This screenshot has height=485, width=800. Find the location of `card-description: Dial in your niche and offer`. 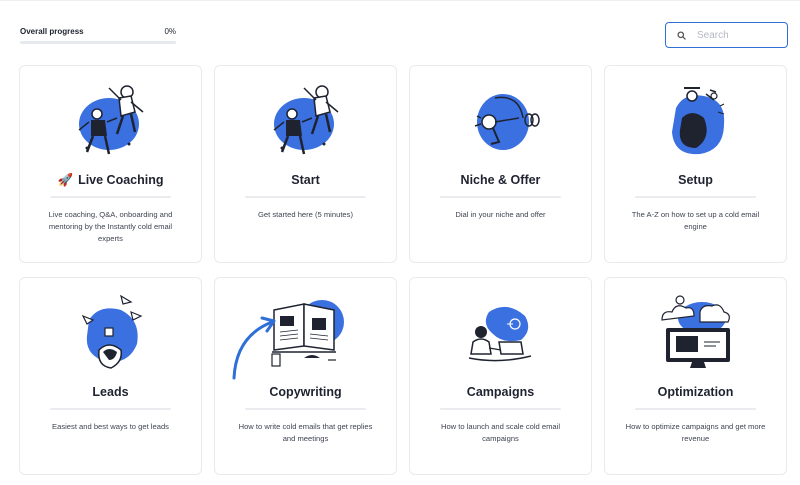

card-description: Dial in your niche and offer is located at coordinates (500, 214).